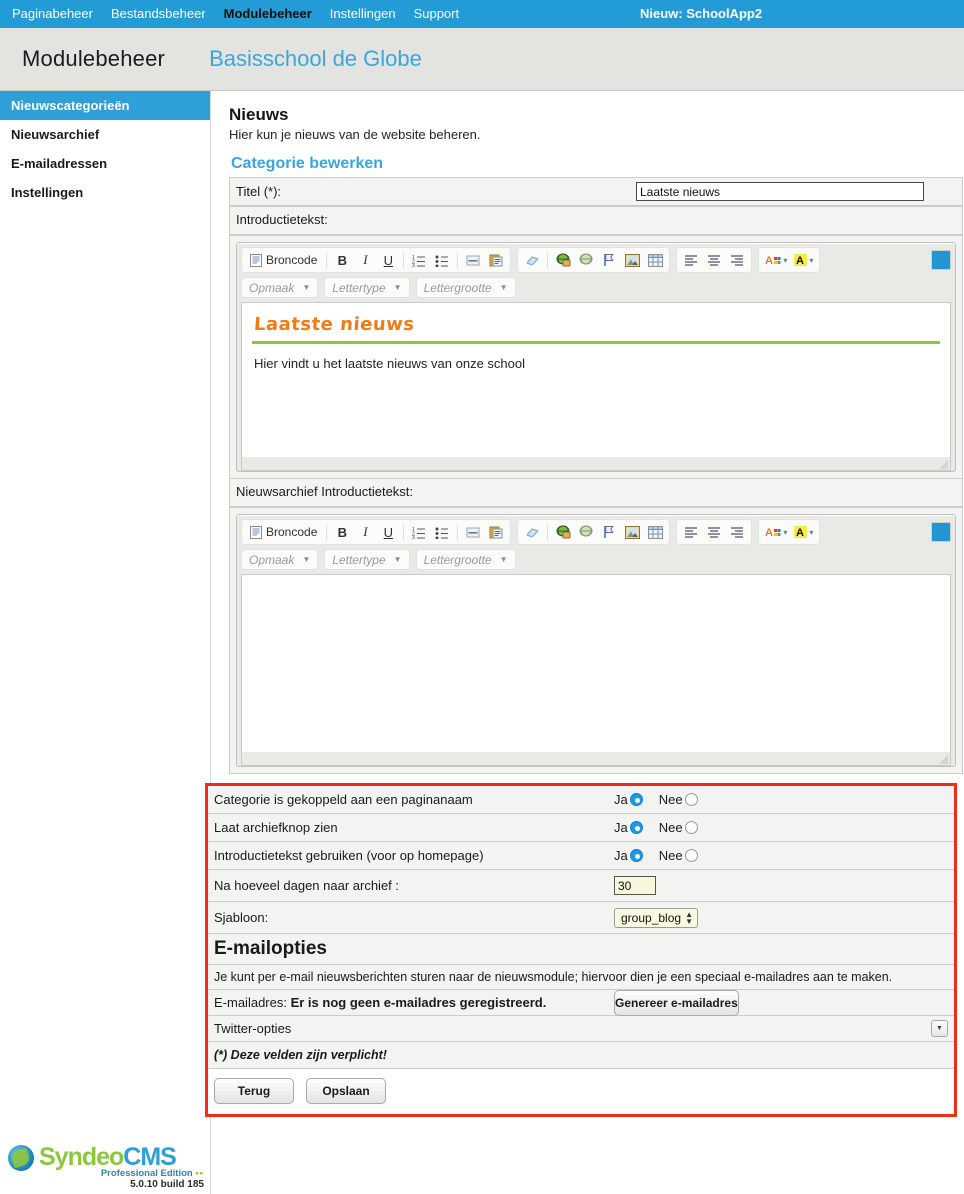 The height and width of the screenshot is (1194, 964). I want to click on remove-format-icon, so click(532, 532).